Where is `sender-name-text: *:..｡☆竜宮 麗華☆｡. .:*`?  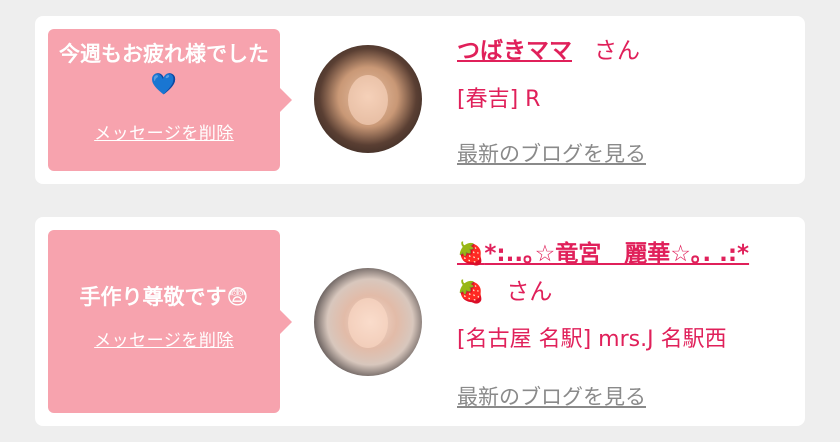
sender-name-text: *:..｡☆竜宮 麗華☆｡. .:* is located at coordinates (617, 254).